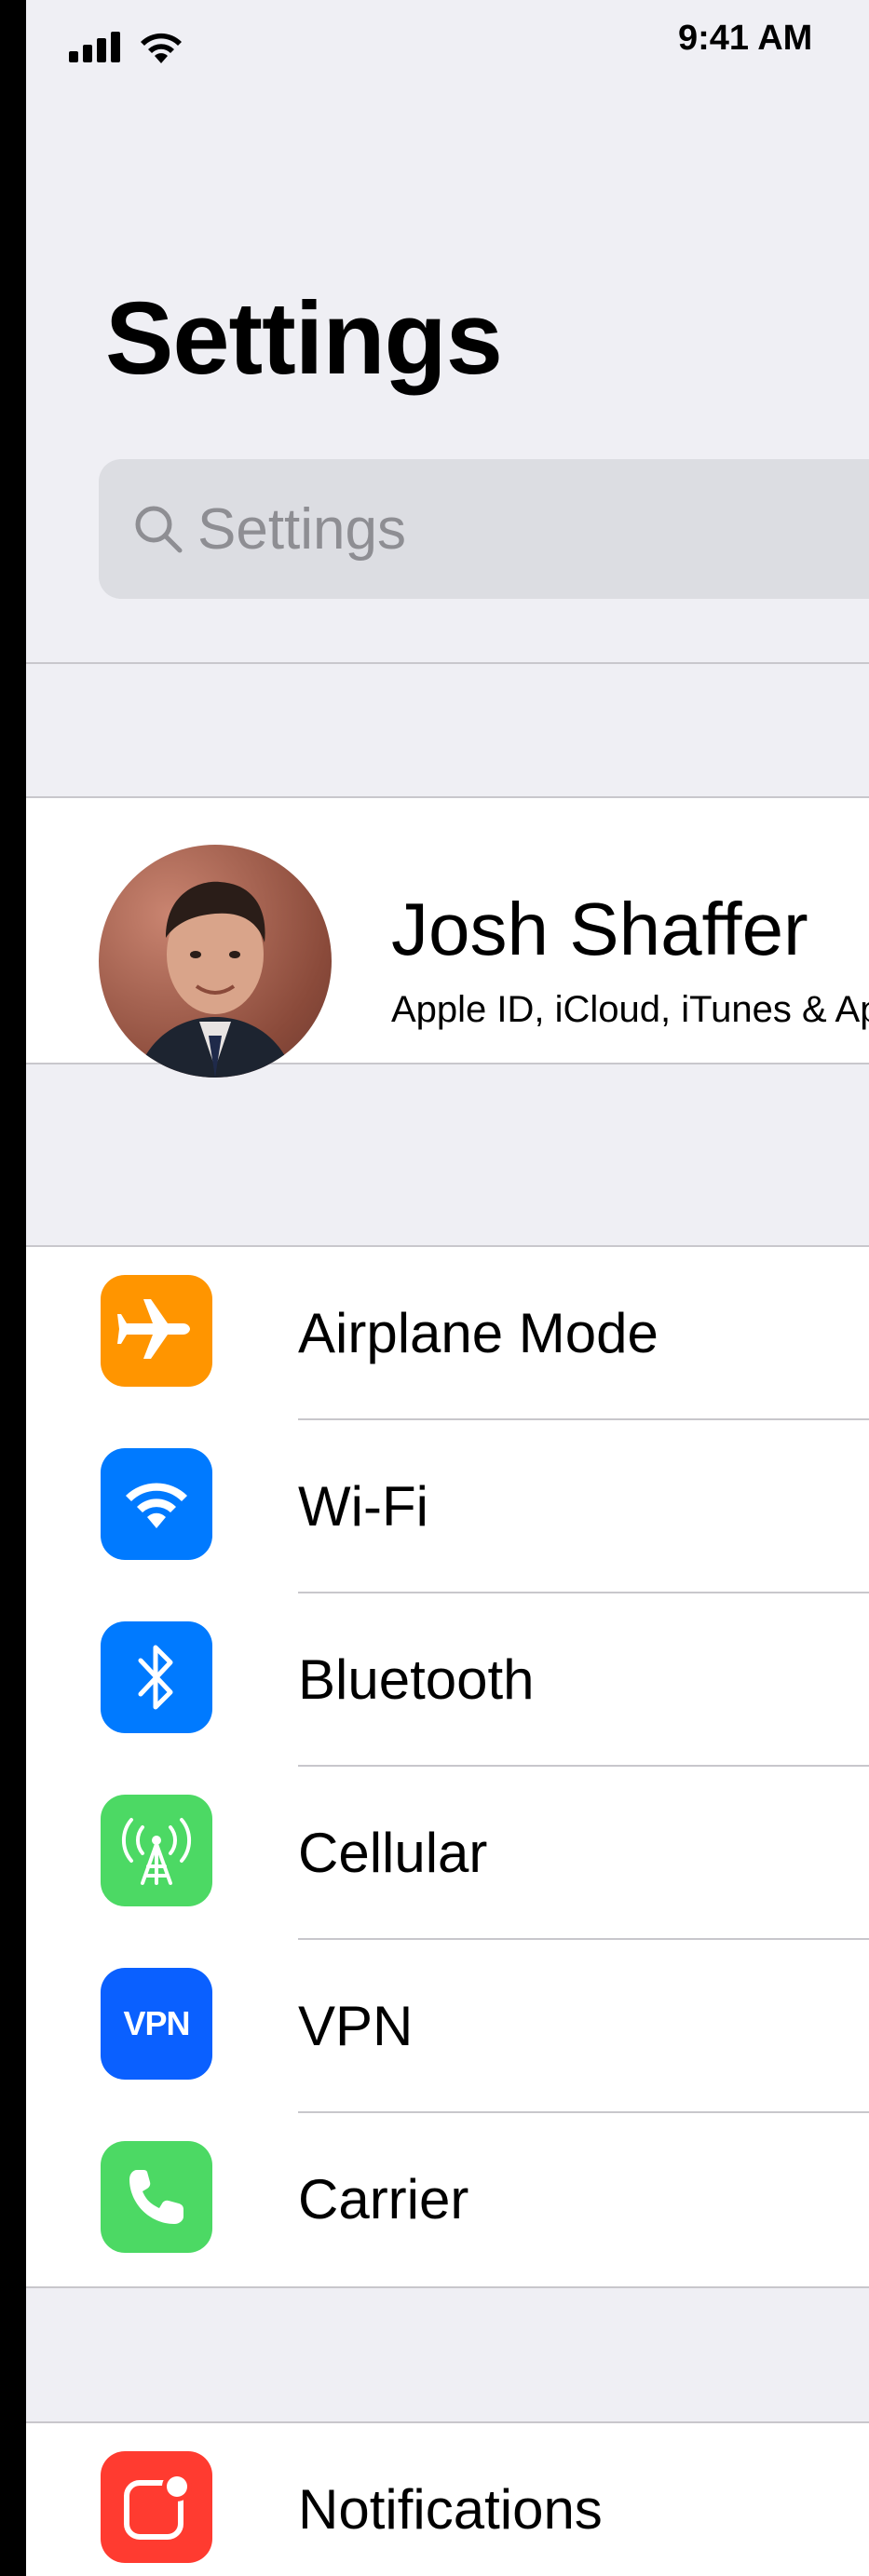 The image size is (869, 2576). I want to click on search-icon, so click(158, 529).